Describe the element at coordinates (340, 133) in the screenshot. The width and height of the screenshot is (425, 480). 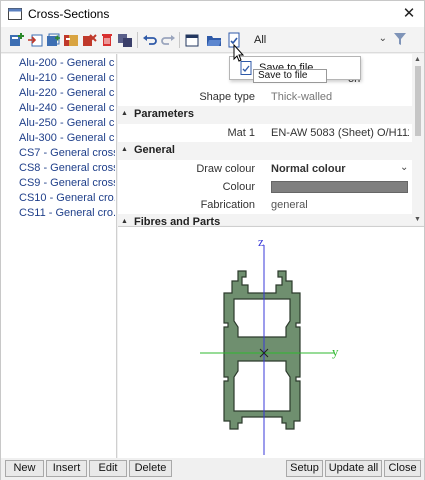
I see `mat1-value: EN-AW 5083 (Sheet) O/H111 (` at that location.